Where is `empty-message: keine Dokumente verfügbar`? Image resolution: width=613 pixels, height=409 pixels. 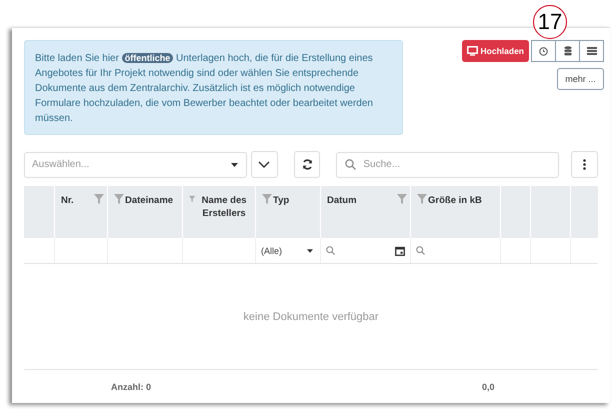 empty-message: keine Dokumente verfügbar is located at coordinates (311, 316).